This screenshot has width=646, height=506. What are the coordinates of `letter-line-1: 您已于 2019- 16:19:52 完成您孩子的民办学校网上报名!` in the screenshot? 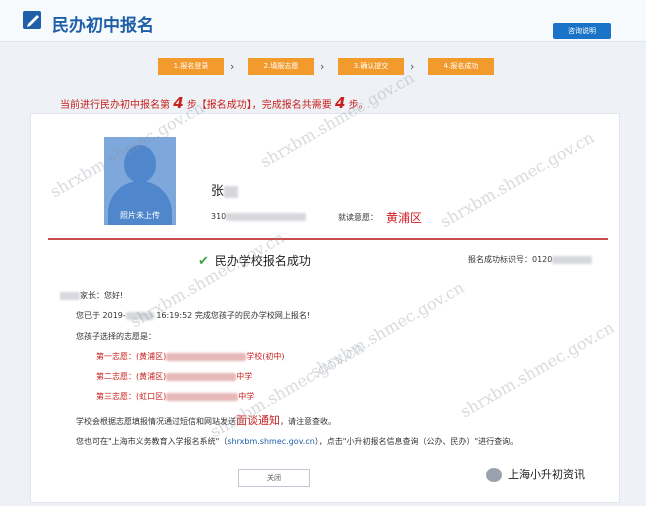 It's located at (193, 315).